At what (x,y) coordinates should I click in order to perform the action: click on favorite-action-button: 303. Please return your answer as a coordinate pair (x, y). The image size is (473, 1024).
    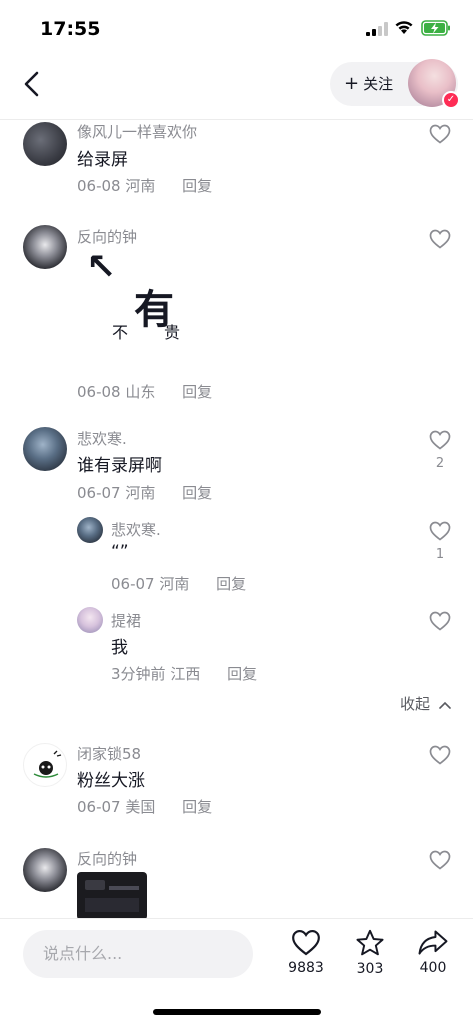
    Looking at the image, I should click on (370, 953).